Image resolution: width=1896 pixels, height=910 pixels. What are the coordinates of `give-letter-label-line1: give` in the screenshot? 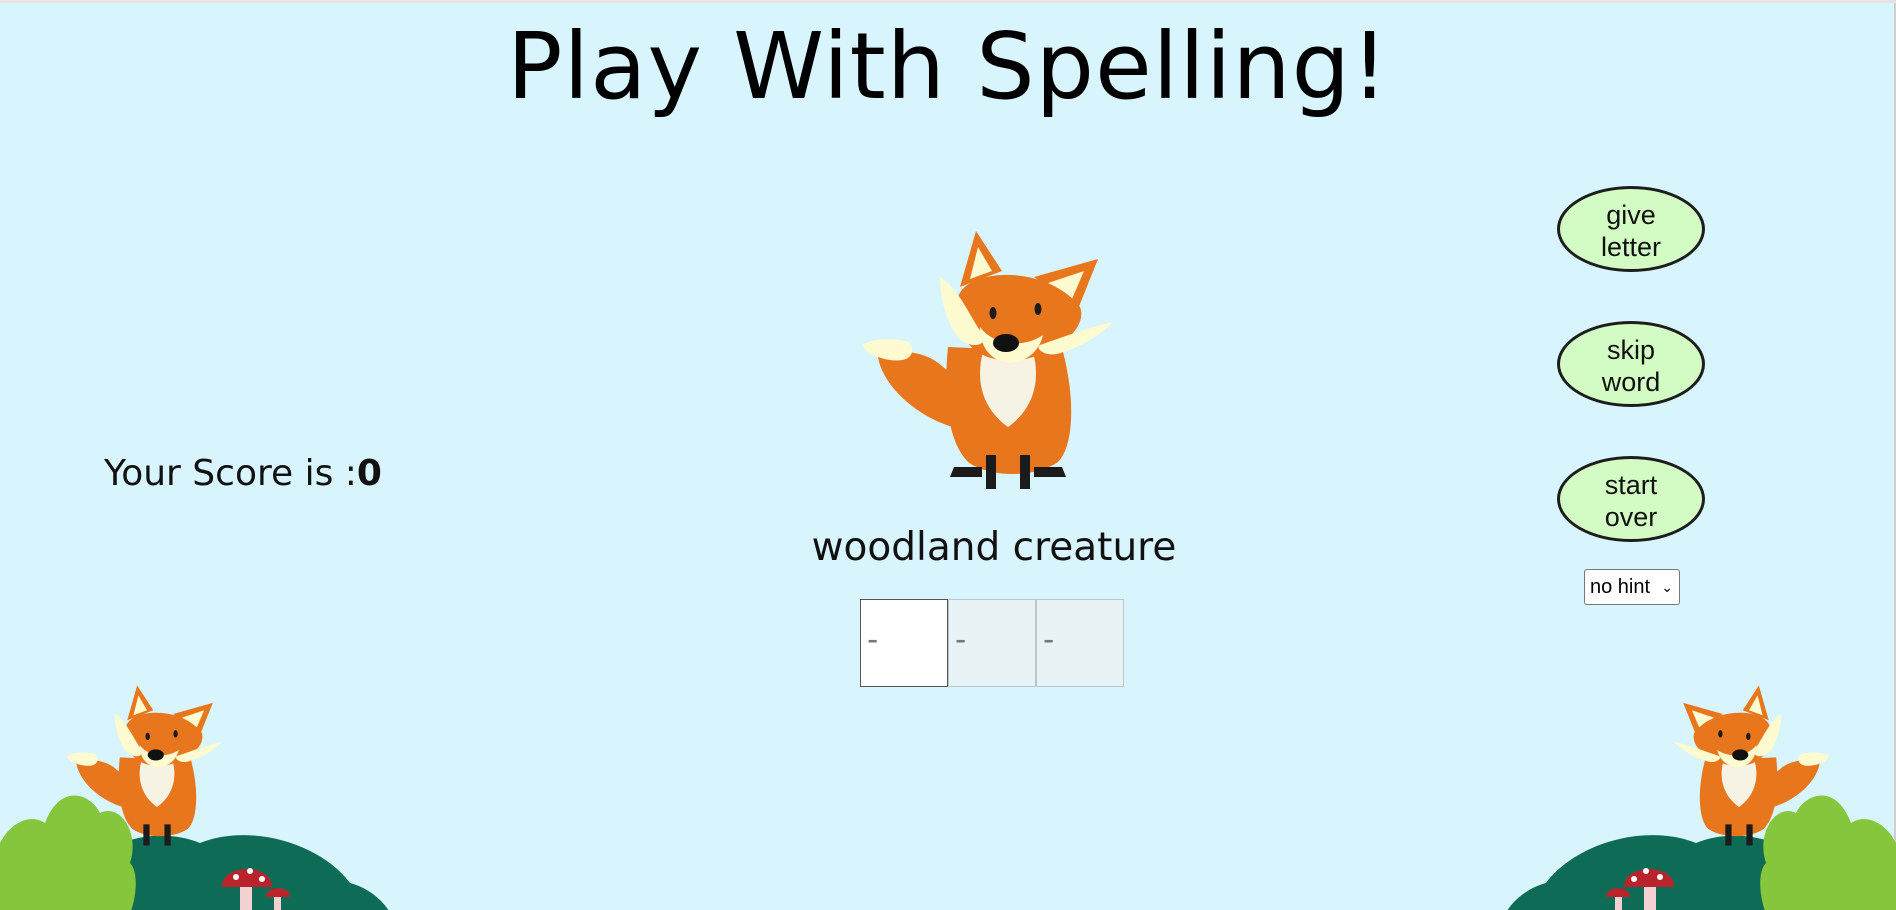 It's located at (1631, 215).